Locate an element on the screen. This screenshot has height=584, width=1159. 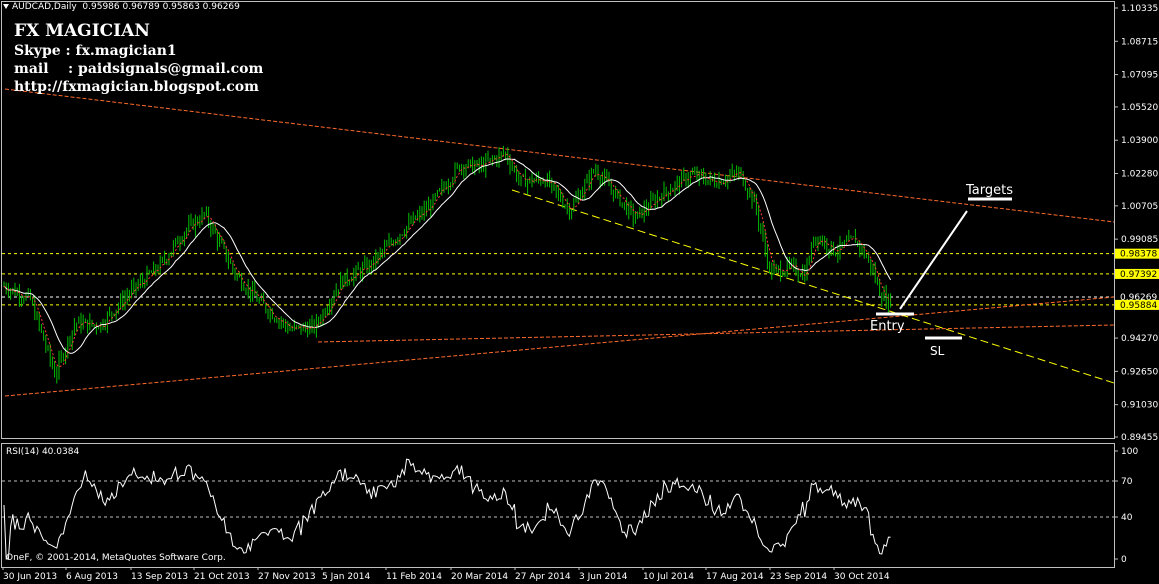
time-tick-label: 30 Oct 2014 is located at coordinates (862, 577).